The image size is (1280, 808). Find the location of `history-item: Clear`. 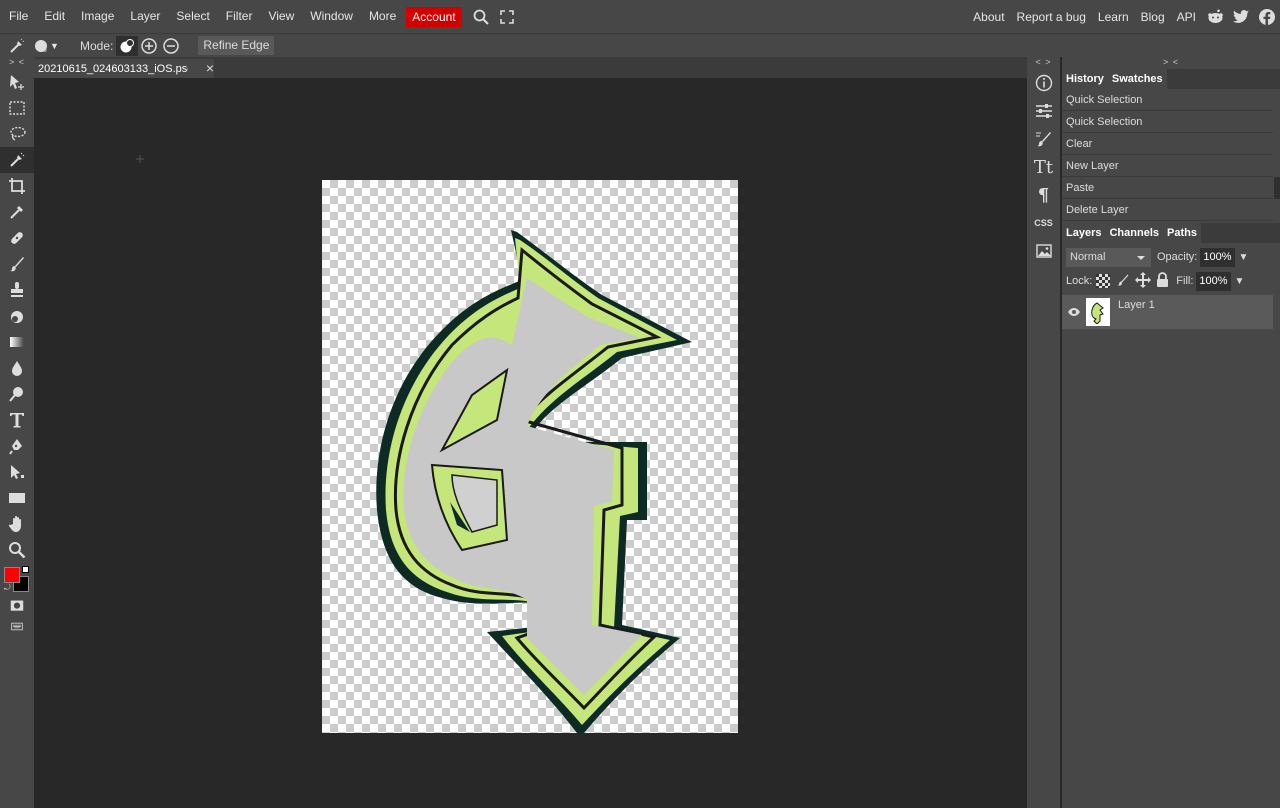

history-item: Clear is located at coordinates (1167, 144).